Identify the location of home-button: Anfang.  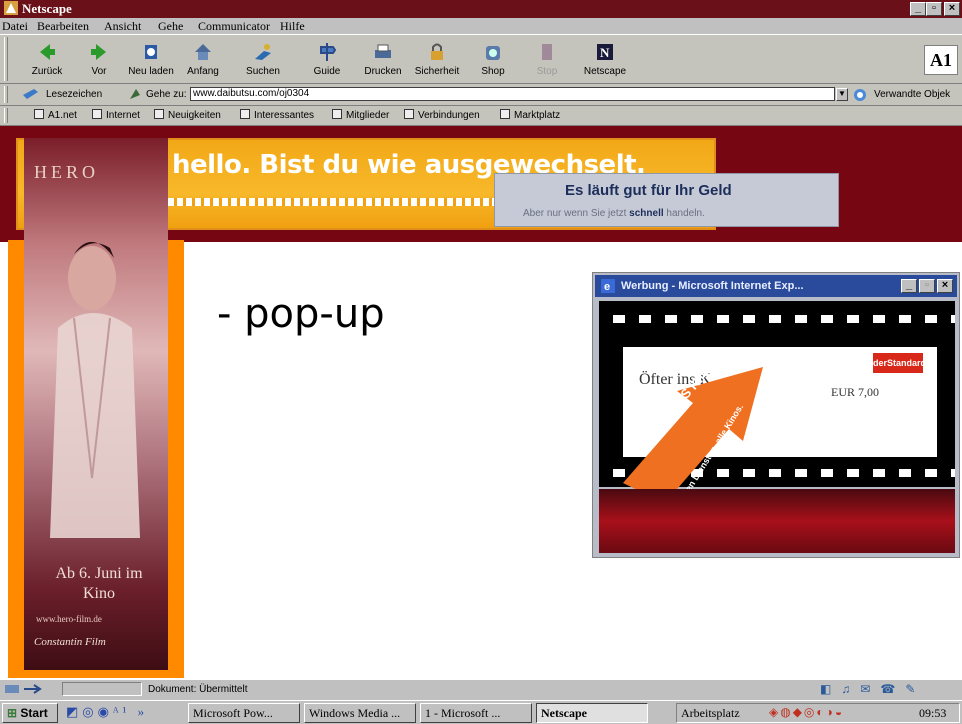
(203, 62).